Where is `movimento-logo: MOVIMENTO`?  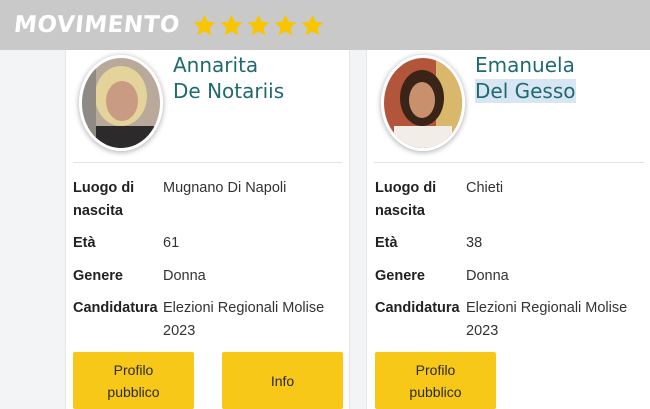
movimento-logo: MOVIMENTO is located at coordinates (97, 25).